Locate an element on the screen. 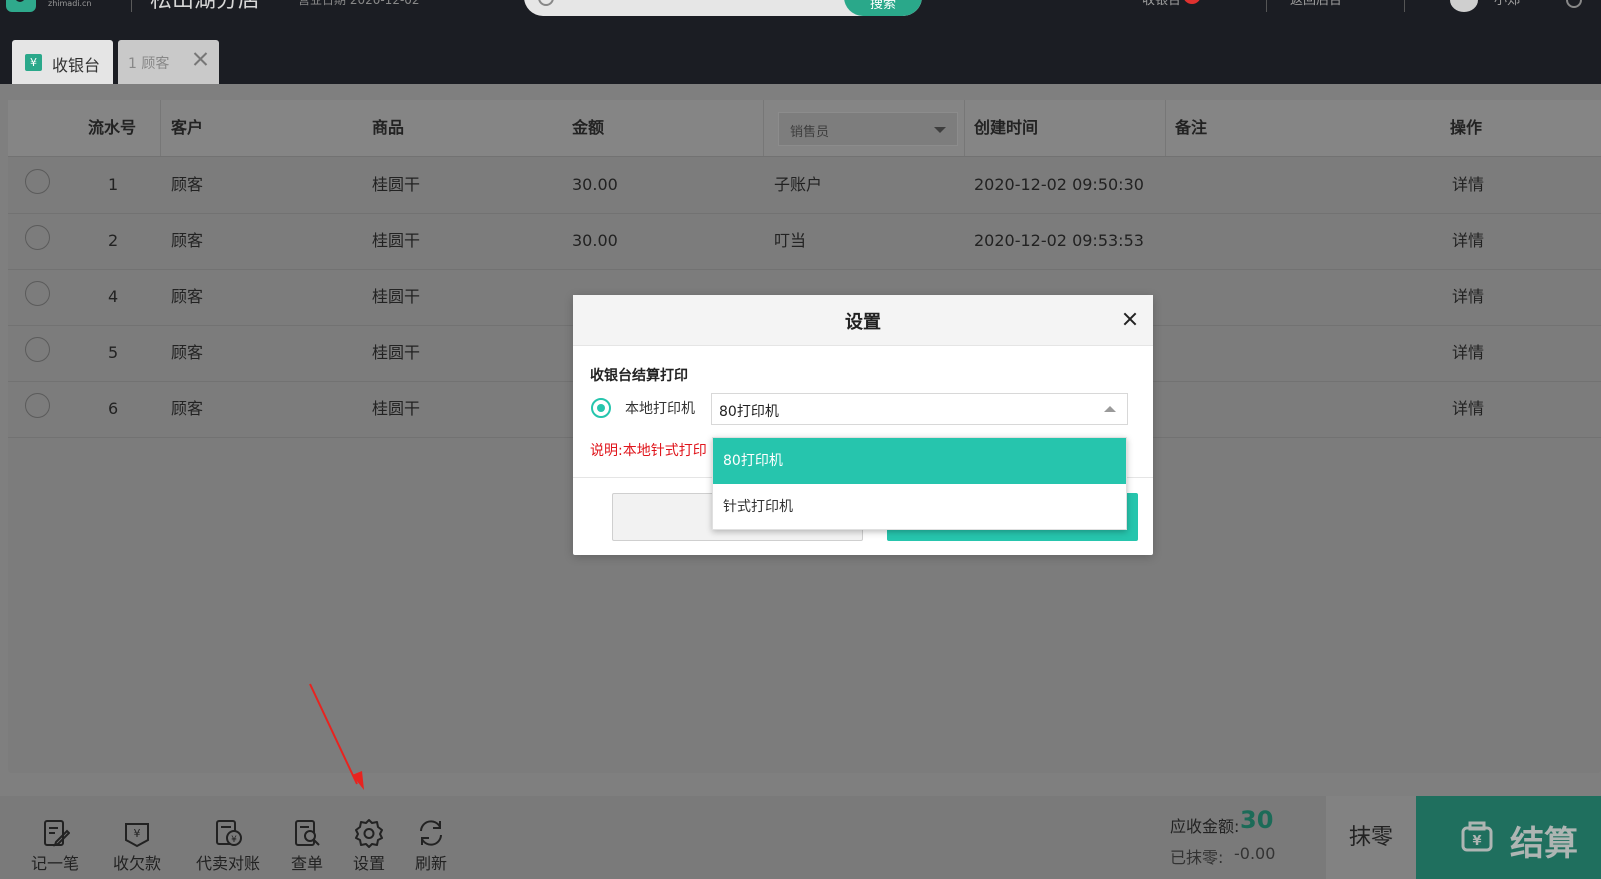 Image resolution: width=1601 pixels, height=879 pixels. seller-filter-select: 销售员 is located at coordinates (868, 129).